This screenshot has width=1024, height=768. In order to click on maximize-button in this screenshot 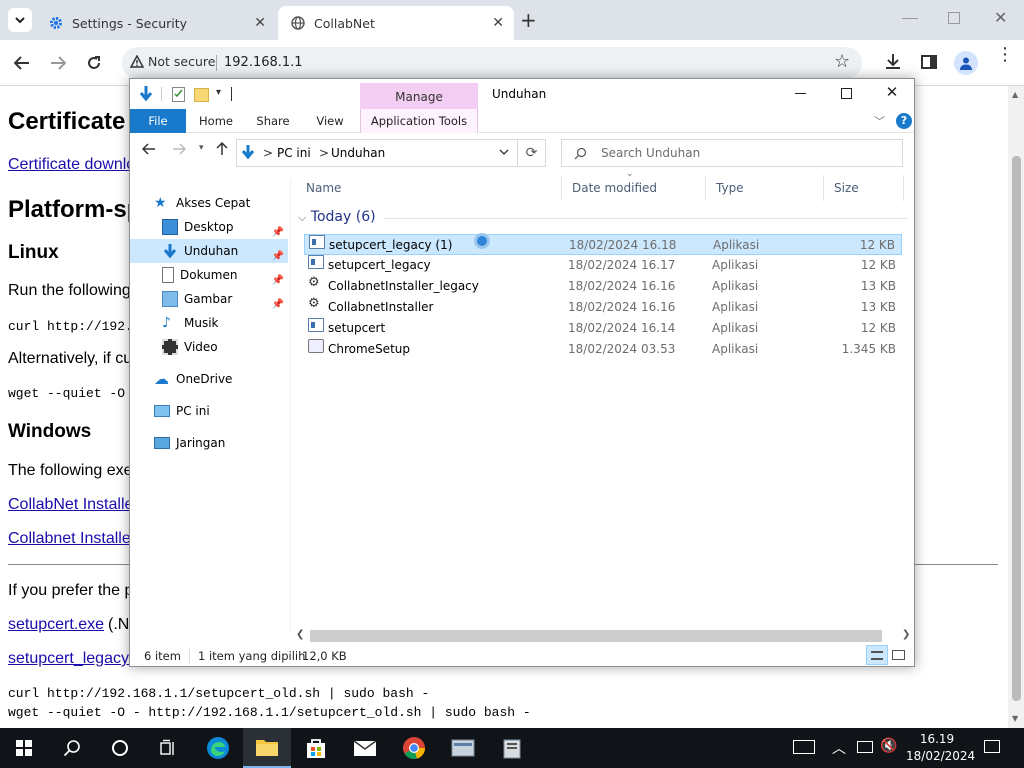, I will do `click(846, 94)`.